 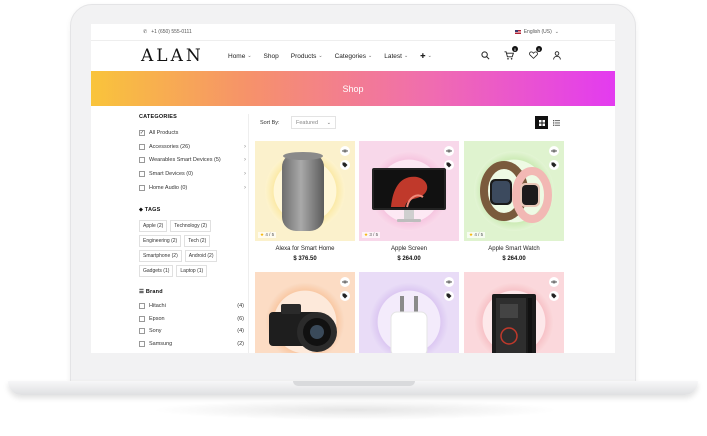 I want to click on tag-engineering: Engineering (2), so click(x=160, y=240).